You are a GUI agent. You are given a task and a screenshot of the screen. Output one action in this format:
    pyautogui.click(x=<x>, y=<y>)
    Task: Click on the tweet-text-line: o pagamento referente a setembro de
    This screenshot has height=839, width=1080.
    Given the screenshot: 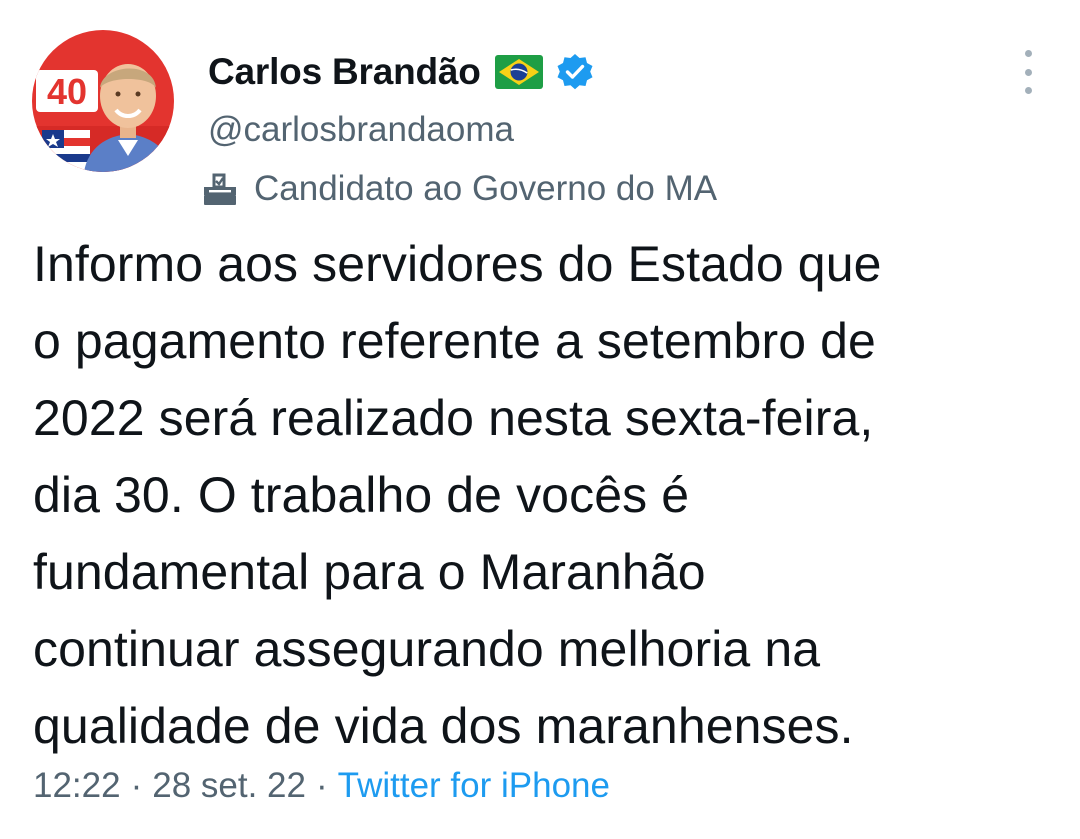 What is the action you would take?
    pyautogui.click(x=454, y=341)
    